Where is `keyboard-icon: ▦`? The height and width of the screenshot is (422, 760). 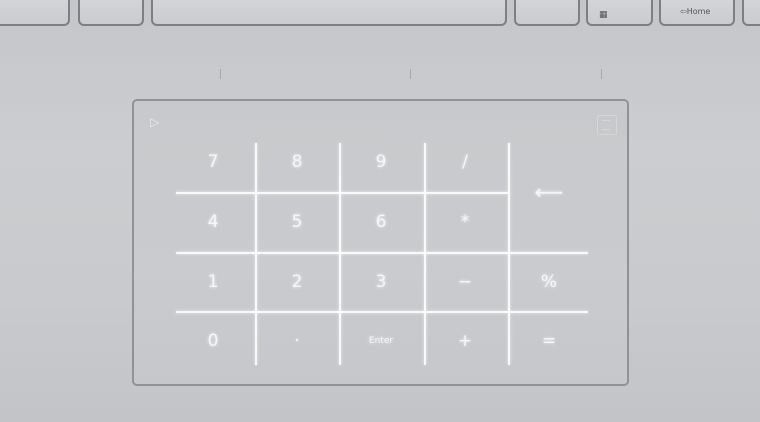
keyboard-icon: ▦ is located at coordinates (603, 15).